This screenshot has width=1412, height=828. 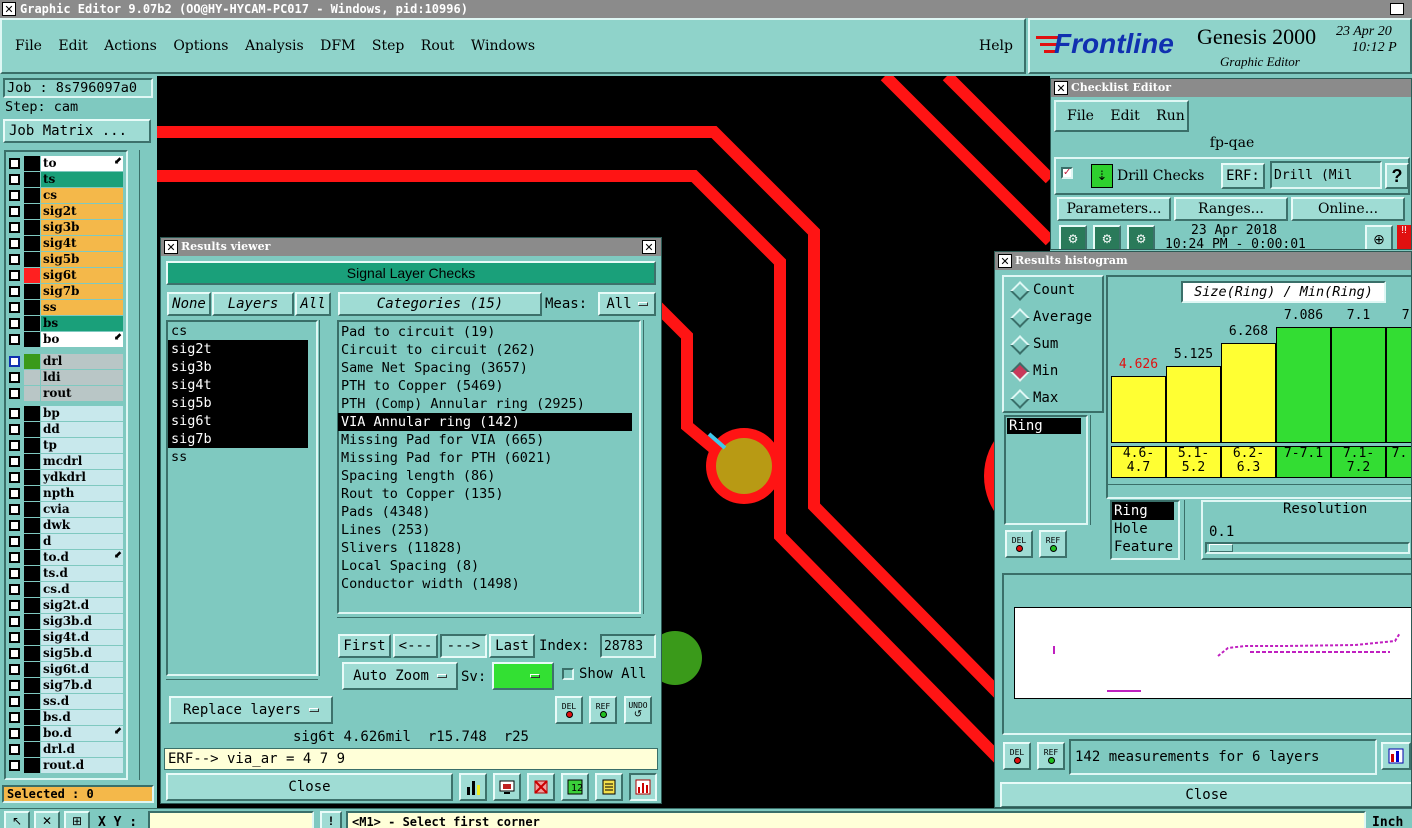 What do you see at coordinates (415, 646) in the screenshot?
I see `prev-button: <---` at bounding box center [415, 646].